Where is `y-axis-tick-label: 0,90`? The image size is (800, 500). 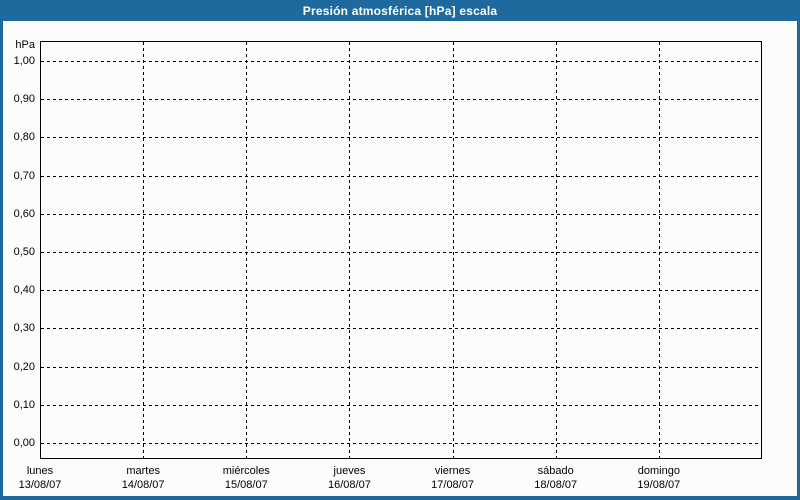
y-axis-tick-label: 0,90 is located at coordinates (24, 99).